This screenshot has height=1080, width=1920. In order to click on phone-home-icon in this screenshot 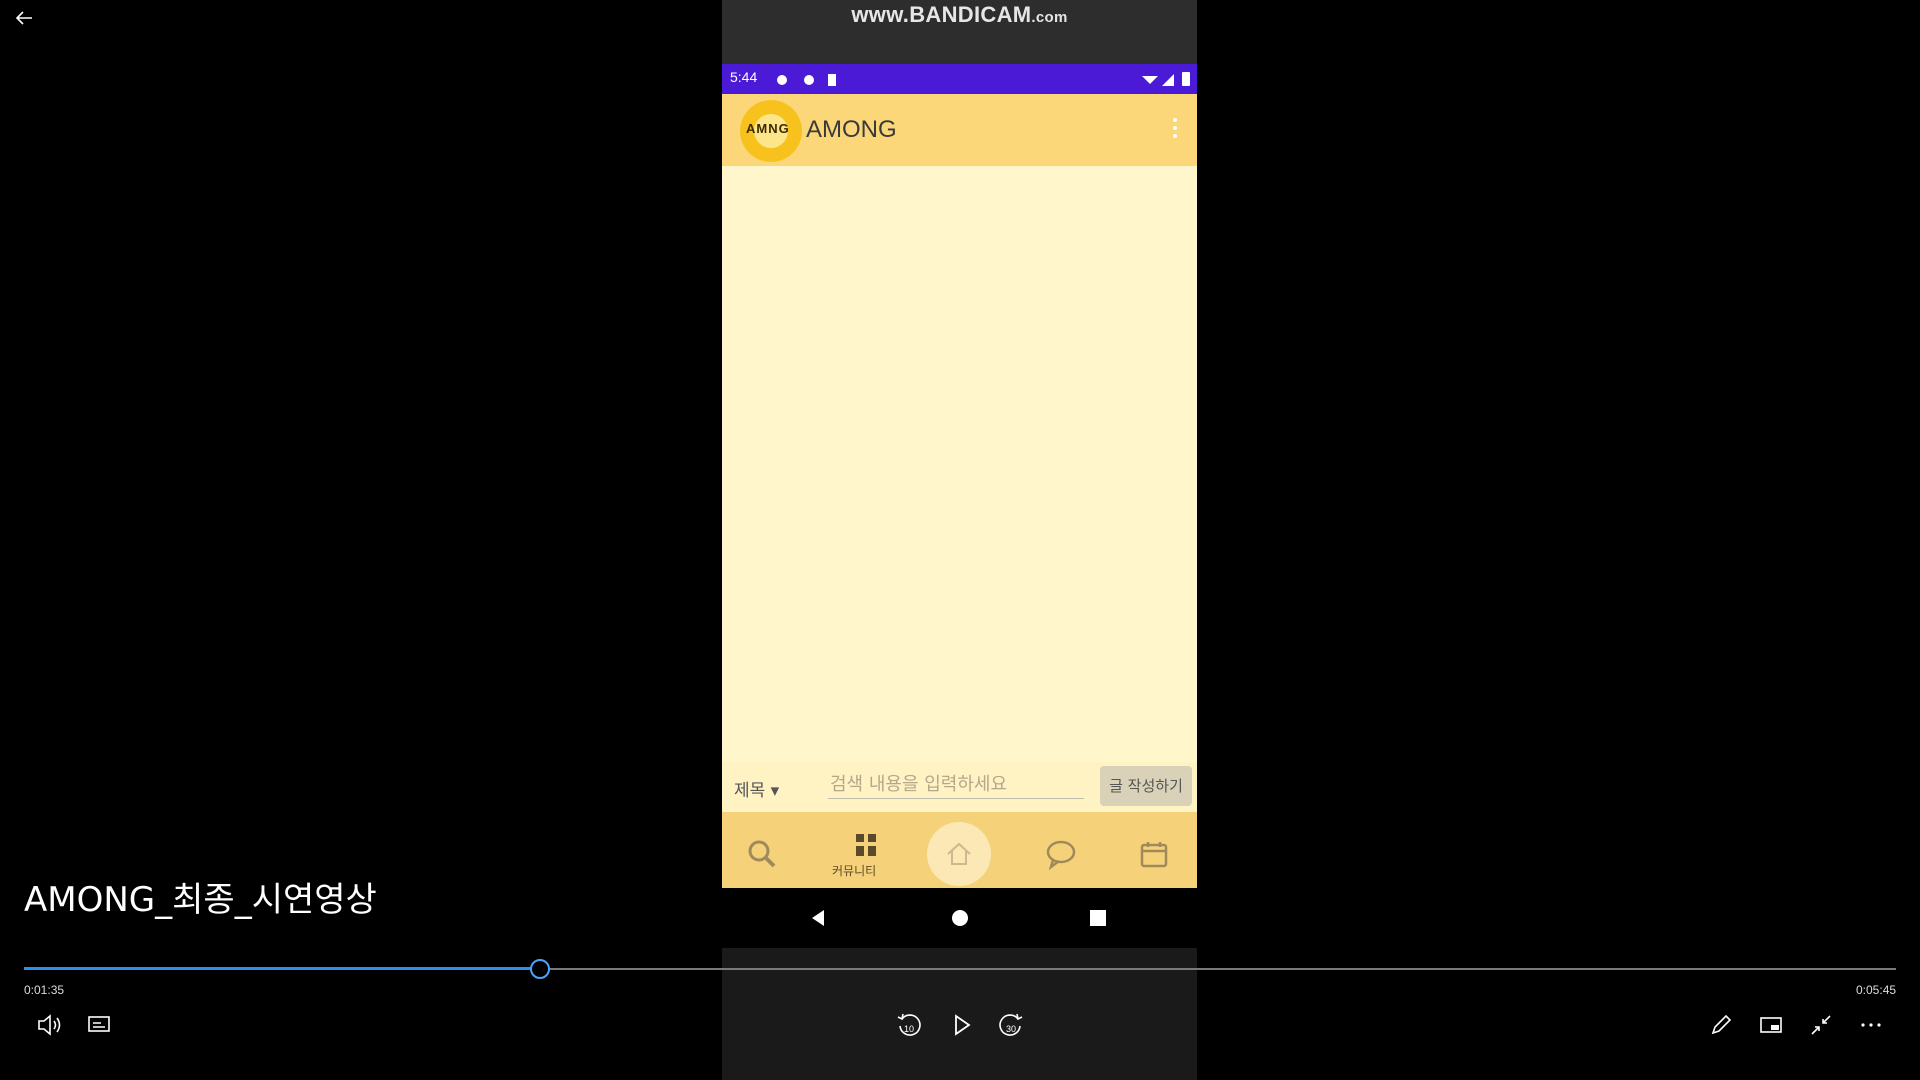, I will do `click(960, 918)`.